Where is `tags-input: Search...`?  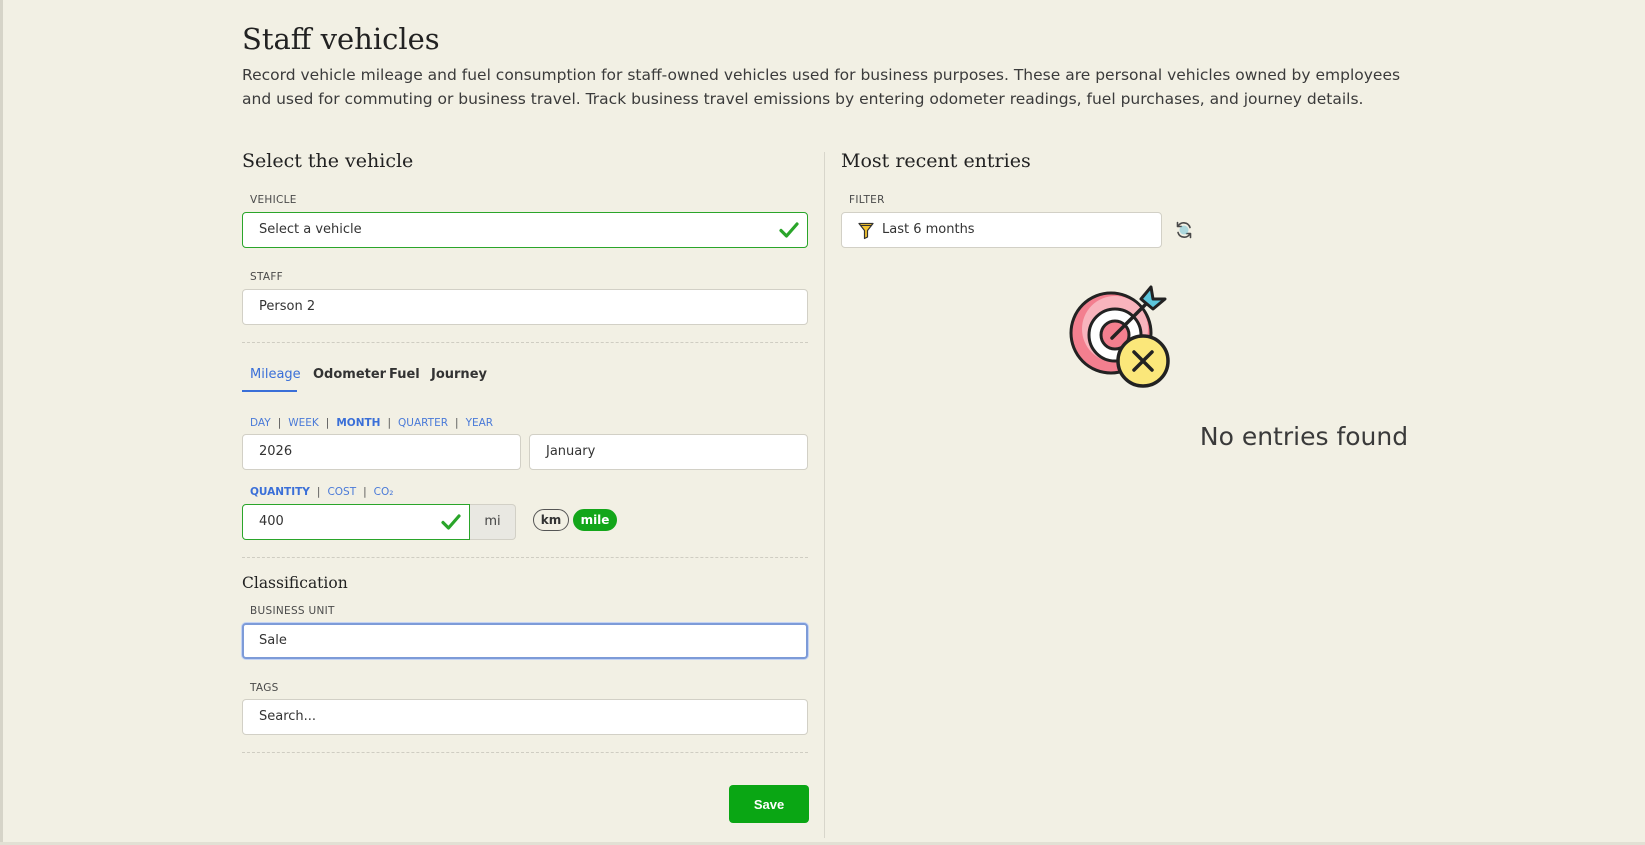
tags-input: Search... is located at coordinates (525, 717).